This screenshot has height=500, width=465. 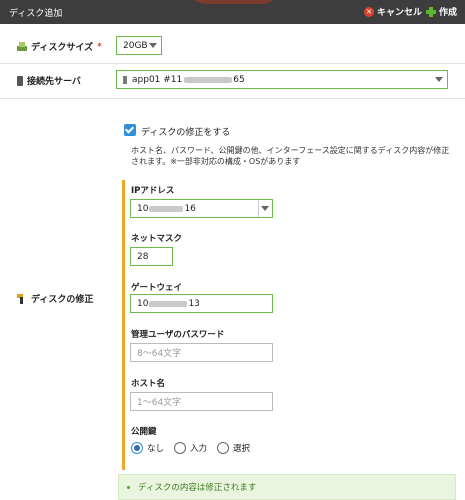 I want to click on notice-text: ディスクの内容は修正されます, so click(x=197, y=488).